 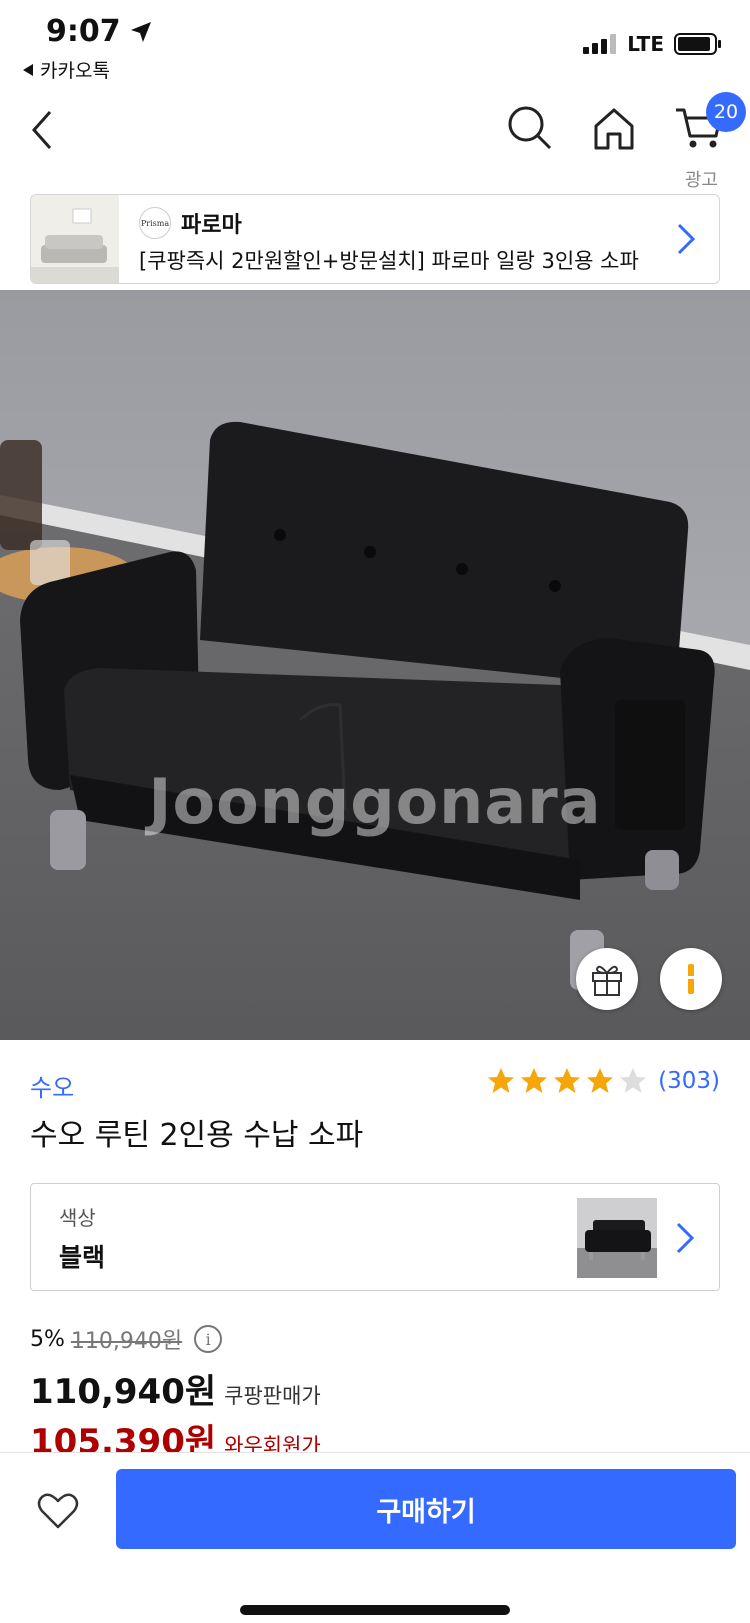 What do you see at coordinates (617, 1238) in the screenshot?
I see `option-thumbnail` at bounding box center [617, 1238].